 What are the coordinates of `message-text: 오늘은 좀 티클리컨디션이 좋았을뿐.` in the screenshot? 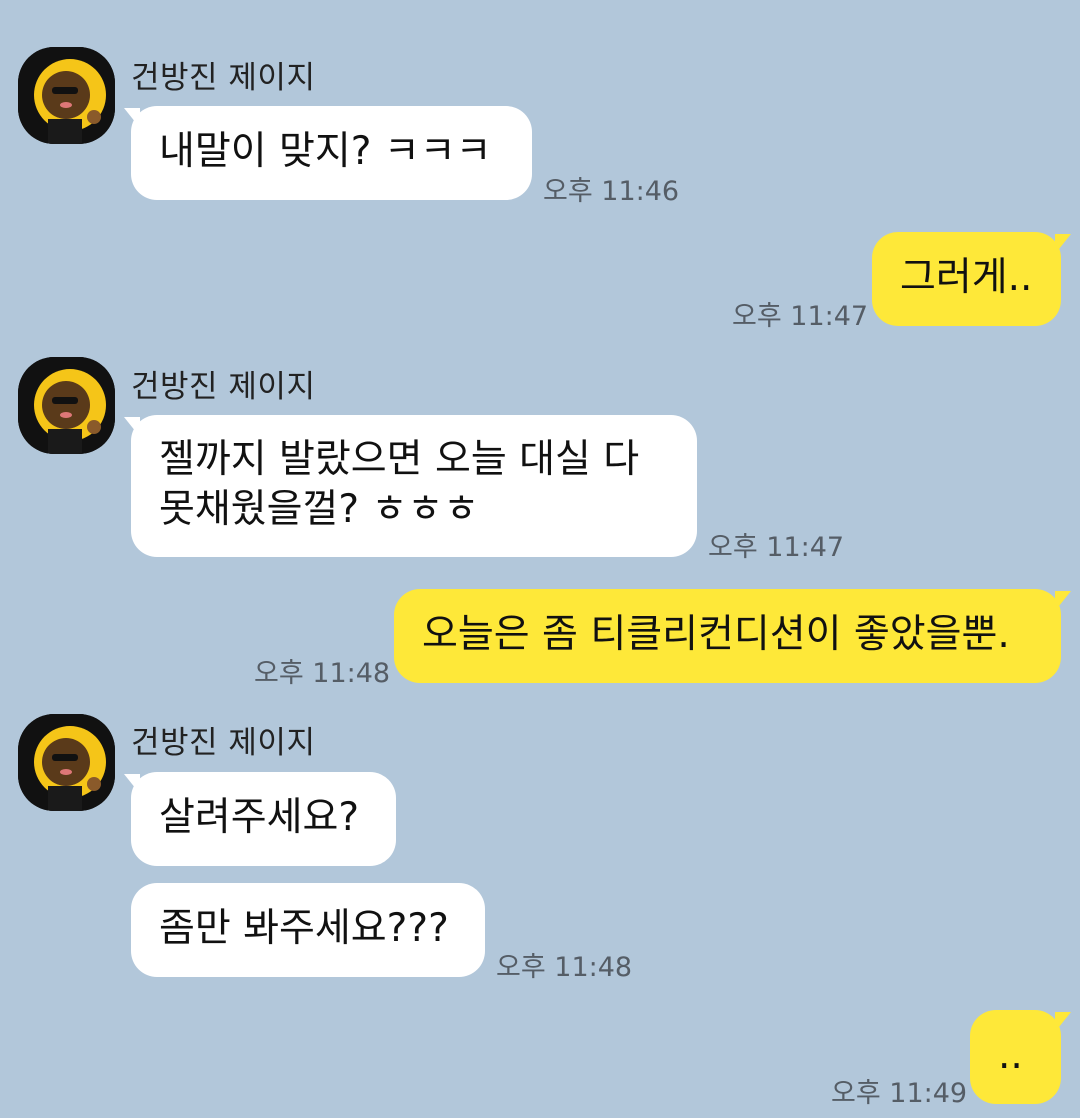 It's located at (716, 634).